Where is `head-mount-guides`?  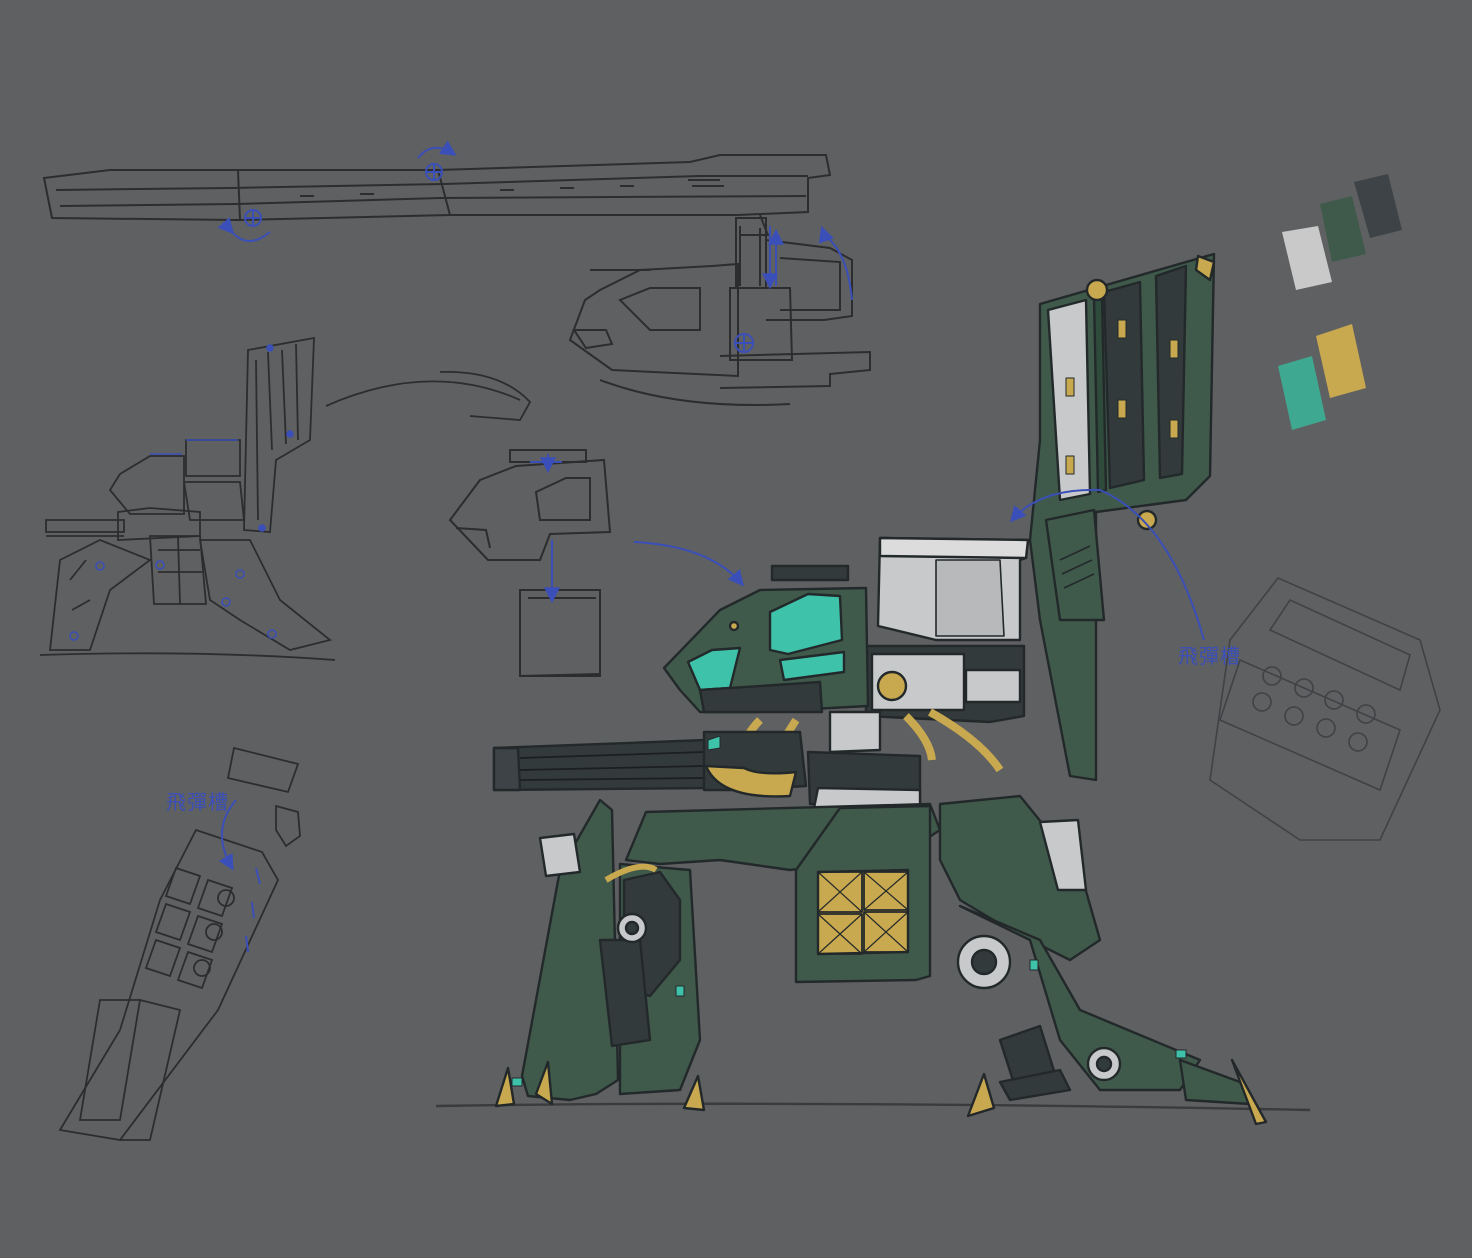
head-mount-guides is located at coordinates (793, 289).